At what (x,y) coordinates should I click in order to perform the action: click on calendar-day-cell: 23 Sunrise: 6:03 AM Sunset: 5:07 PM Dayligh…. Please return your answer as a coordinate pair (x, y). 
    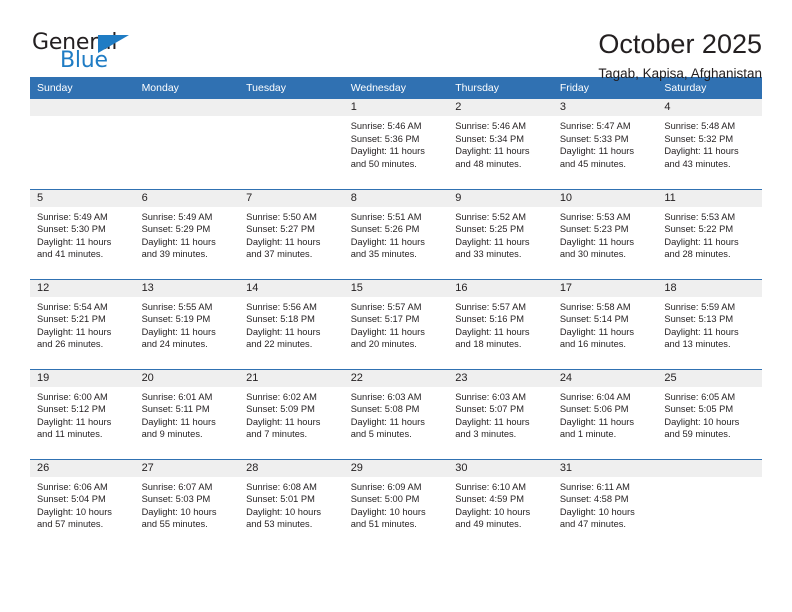
    Looking at the image, I should click on (500, 413).